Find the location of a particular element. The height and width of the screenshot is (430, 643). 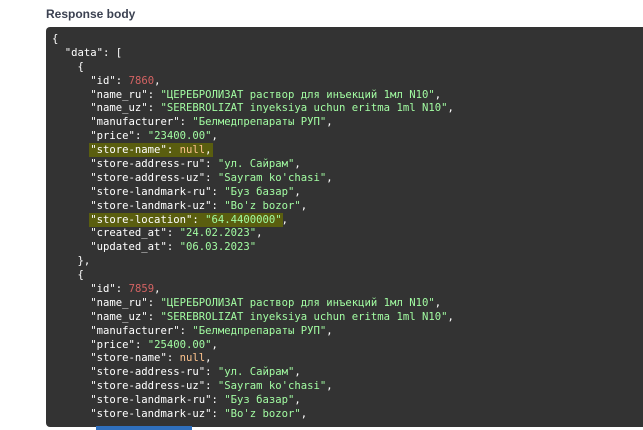

json-punctuation-highlighted: : is located at coordinates (199, 219).